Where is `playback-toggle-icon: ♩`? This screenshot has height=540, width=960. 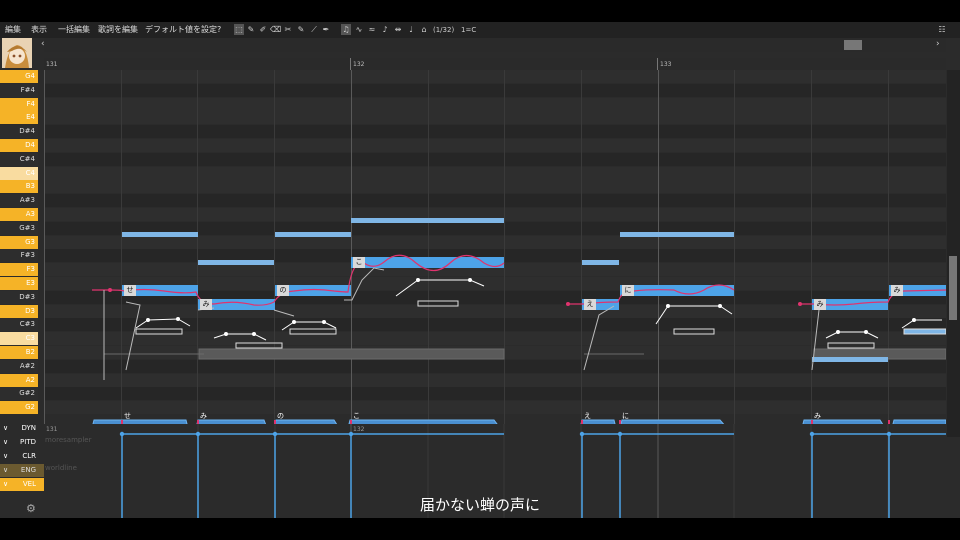
playback-toggle-icon: ♩ is located at coordinates (411, 29).